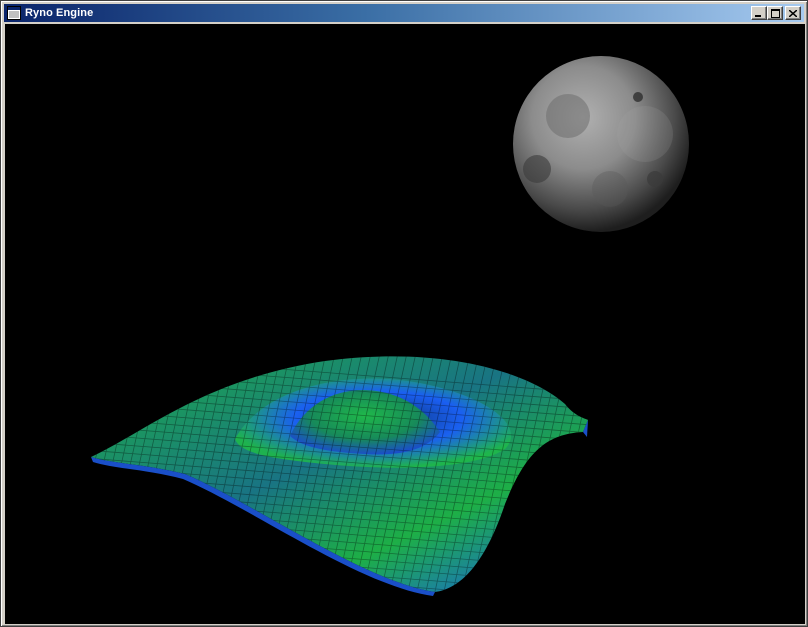  I want to click on maximize-icon, so click(775, 13).